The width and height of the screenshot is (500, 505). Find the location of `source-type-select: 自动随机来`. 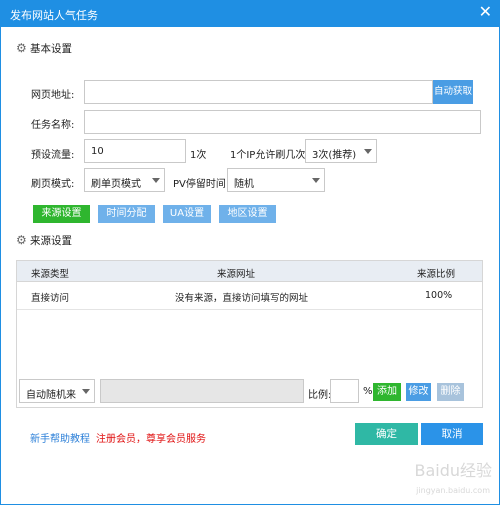

source-type-select: 自动随机来 is located at coordinates (57, 391).